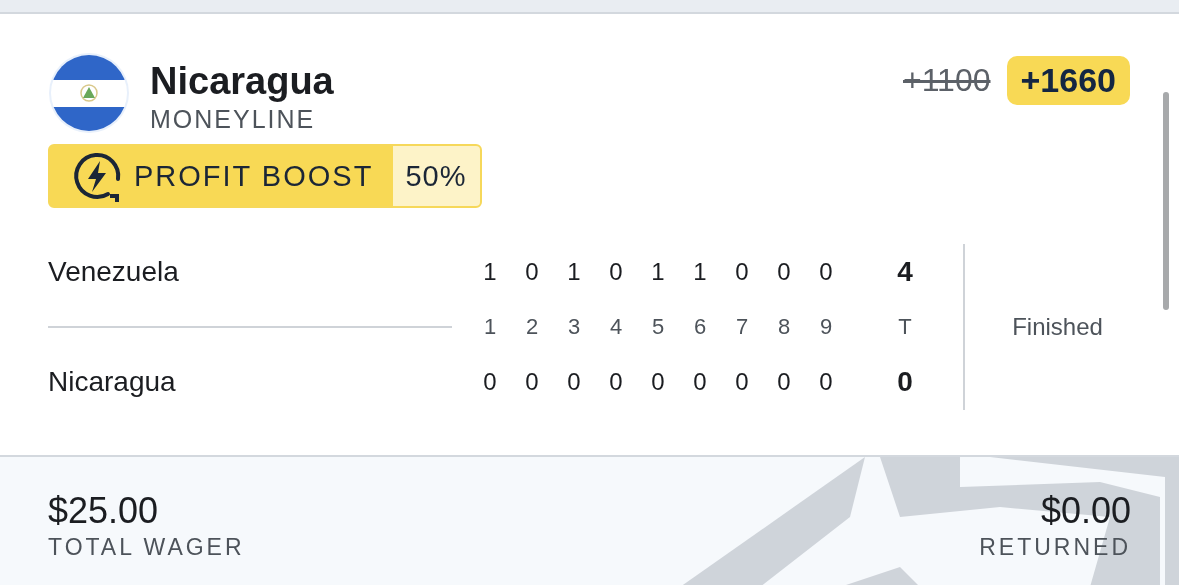 Image resolution: width=1179 pixels, height=587 pixels. Describe the element at coordinates (1085, 511) in the screenshot. I see `returned-amount: $0.00` at that location.